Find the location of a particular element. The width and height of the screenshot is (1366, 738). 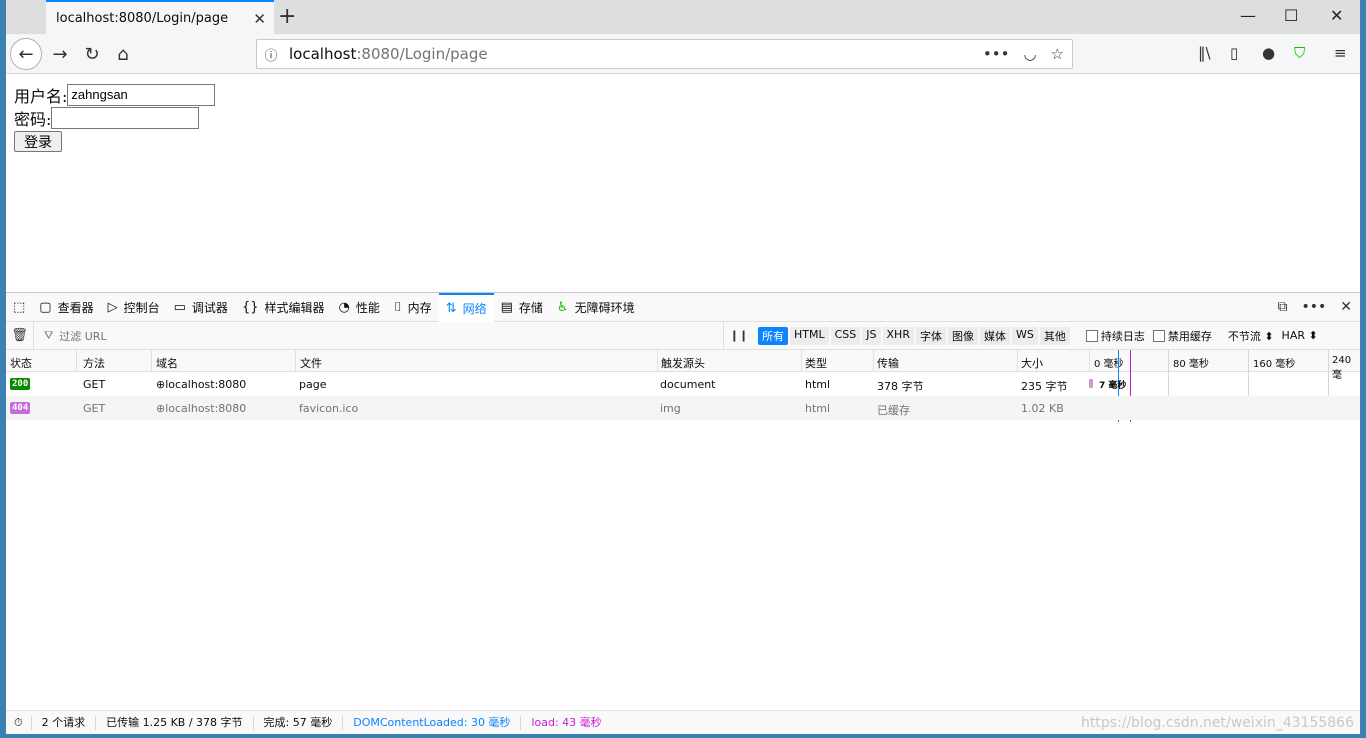

username-input is located at coordinates (141, 94).